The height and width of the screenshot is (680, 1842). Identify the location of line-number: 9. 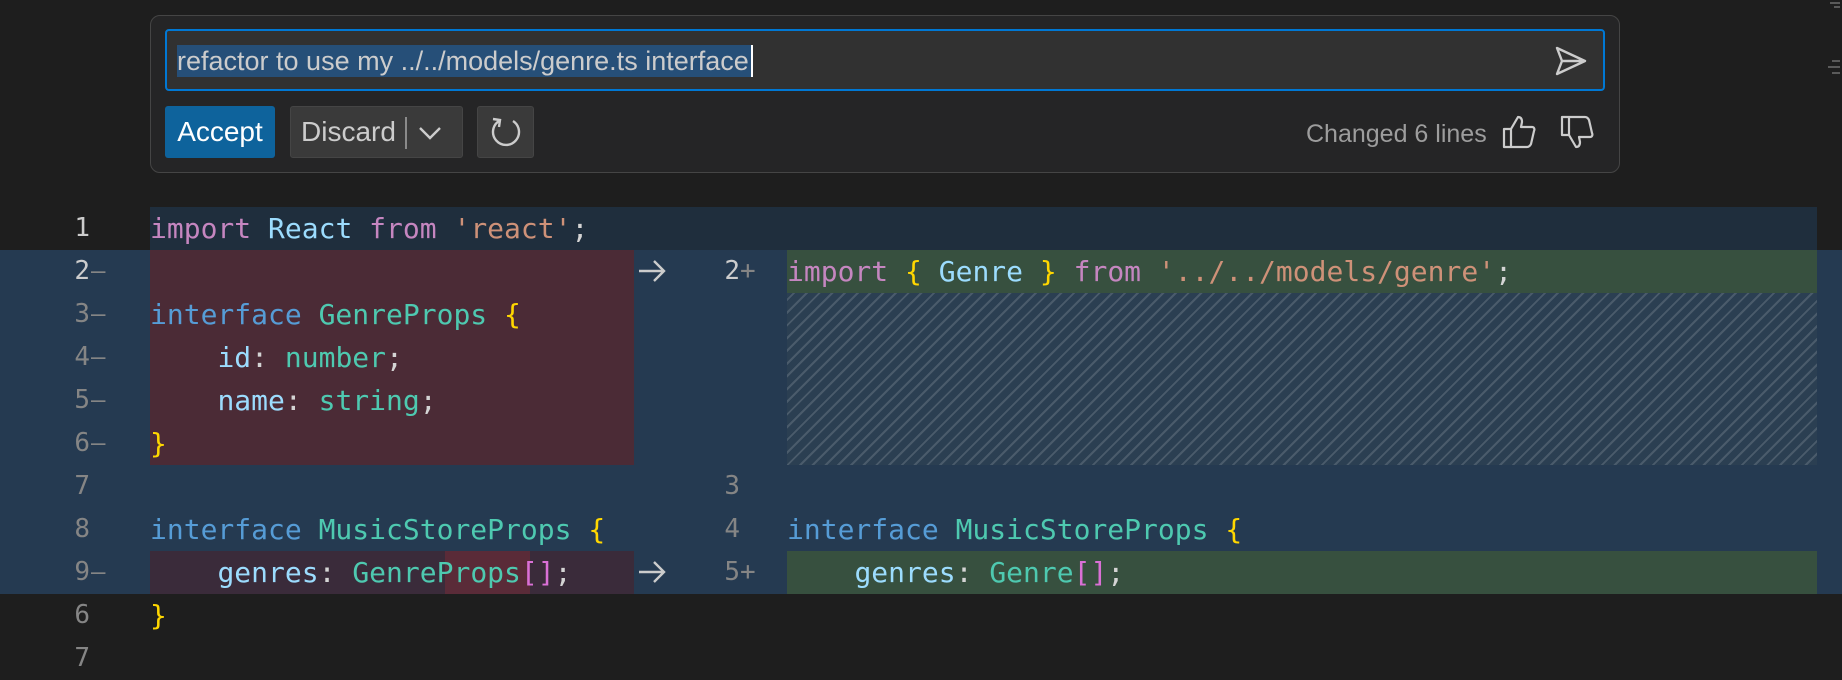
(82, 572).